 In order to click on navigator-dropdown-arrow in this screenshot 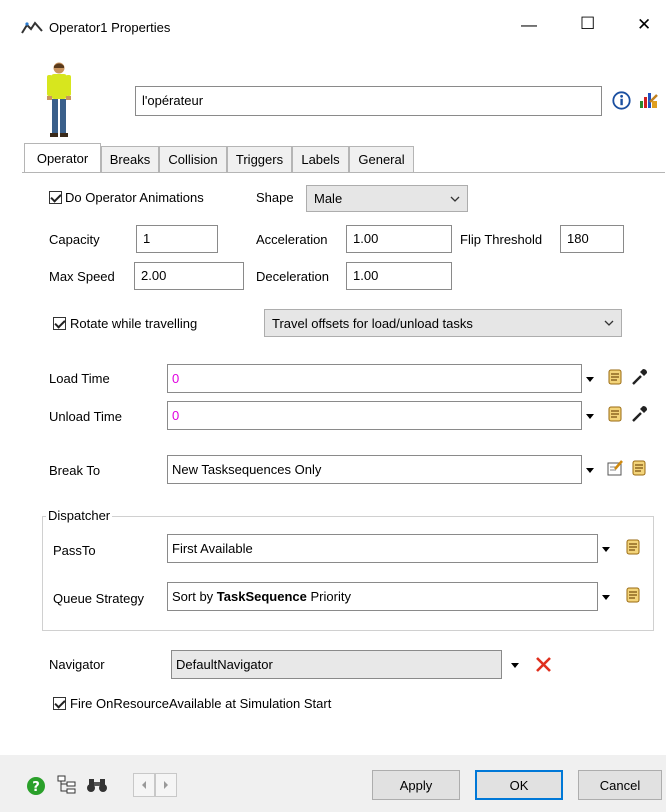, I will do `click(515, 665)`.